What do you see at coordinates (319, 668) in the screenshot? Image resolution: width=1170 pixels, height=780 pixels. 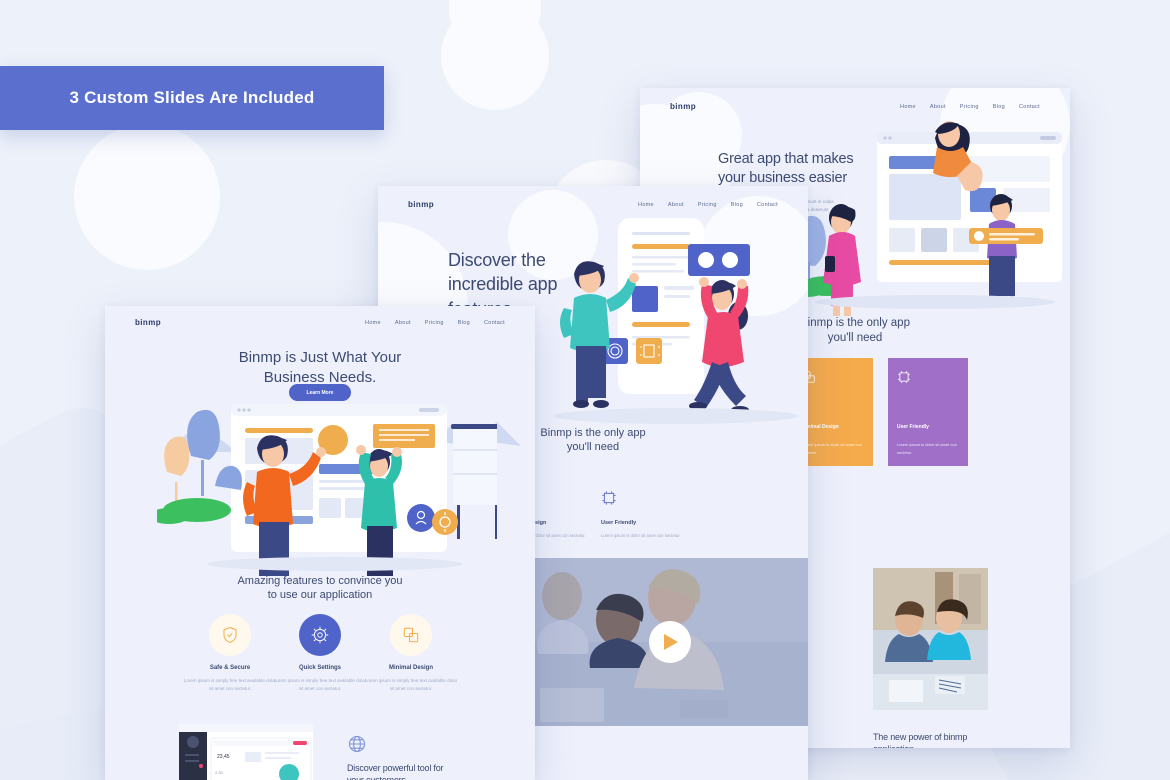 I see `slide1-feature2-title: Quick Settings` at bounding box center [319, 668].